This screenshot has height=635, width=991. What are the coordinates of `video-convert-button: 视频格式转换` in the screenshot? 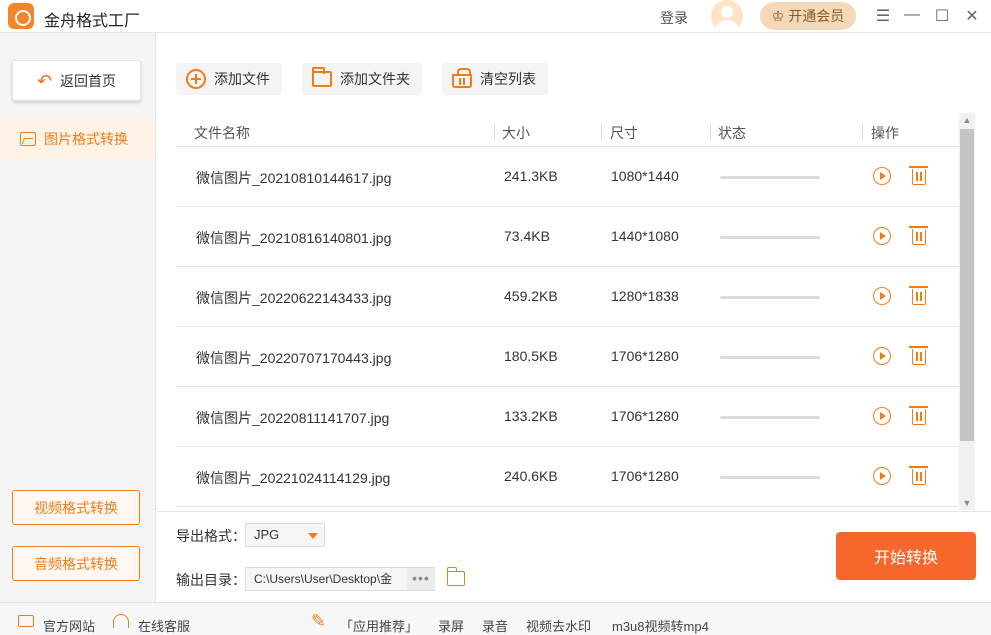 It's located at (76, 507).